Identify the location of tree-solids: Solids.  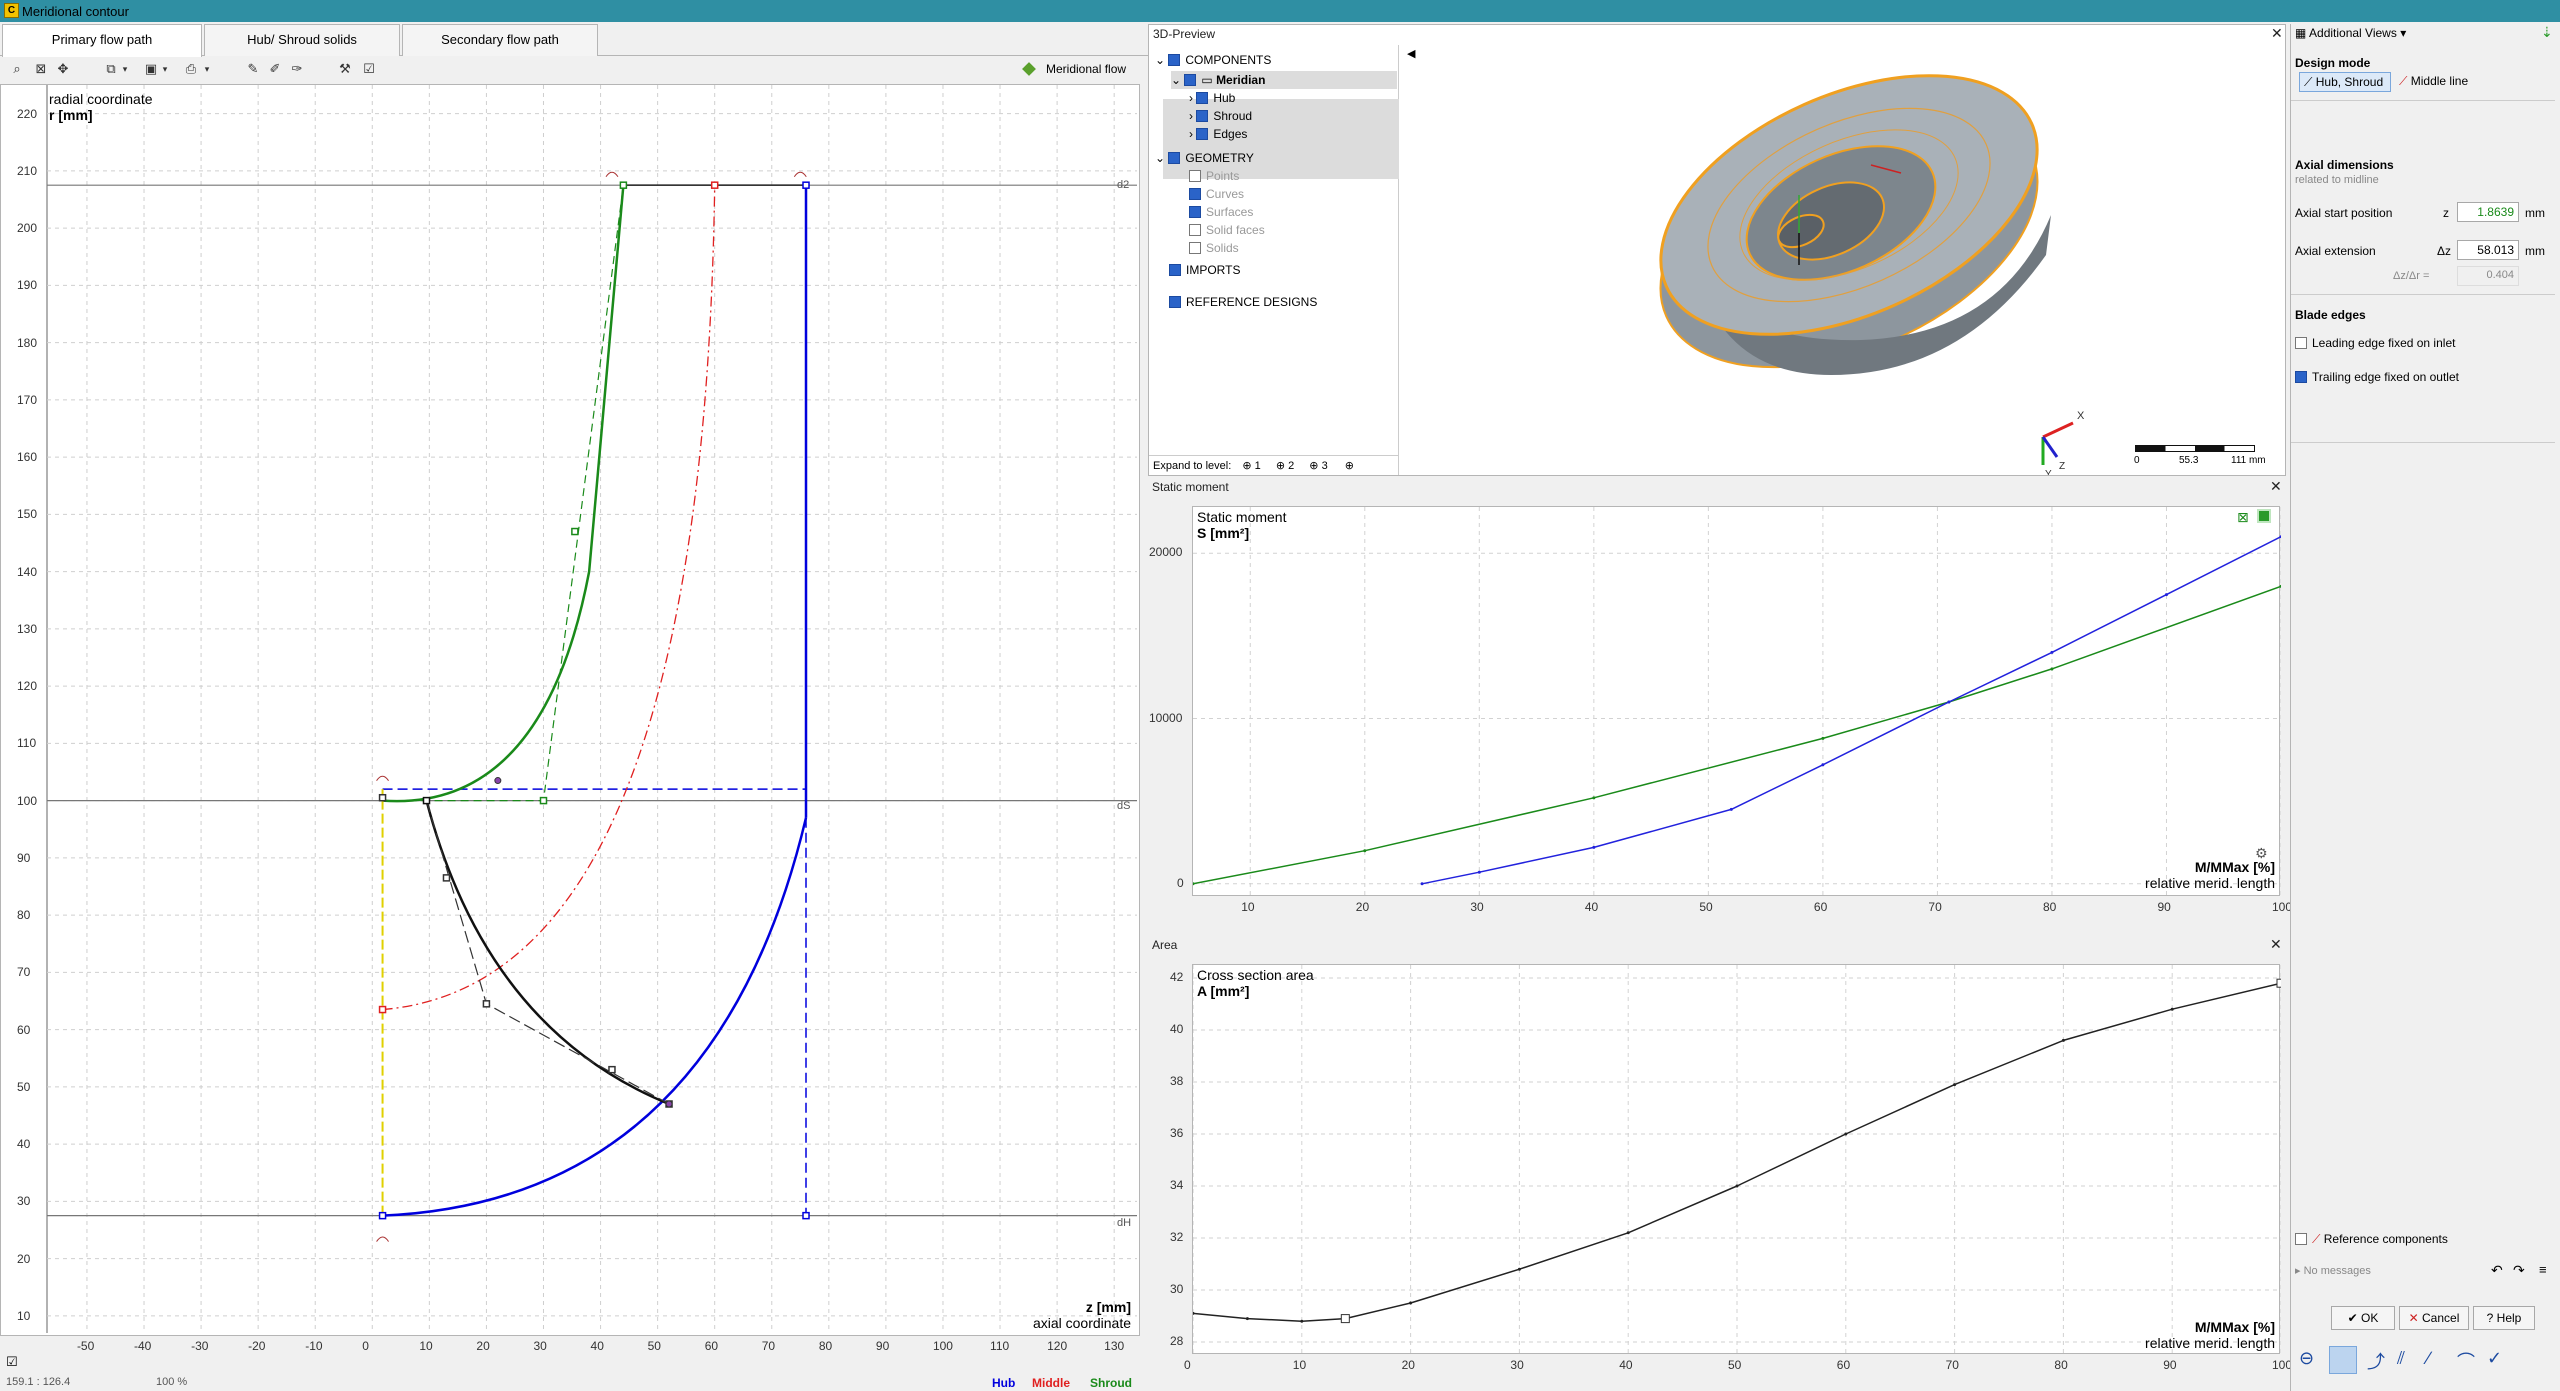
(1214, 248).